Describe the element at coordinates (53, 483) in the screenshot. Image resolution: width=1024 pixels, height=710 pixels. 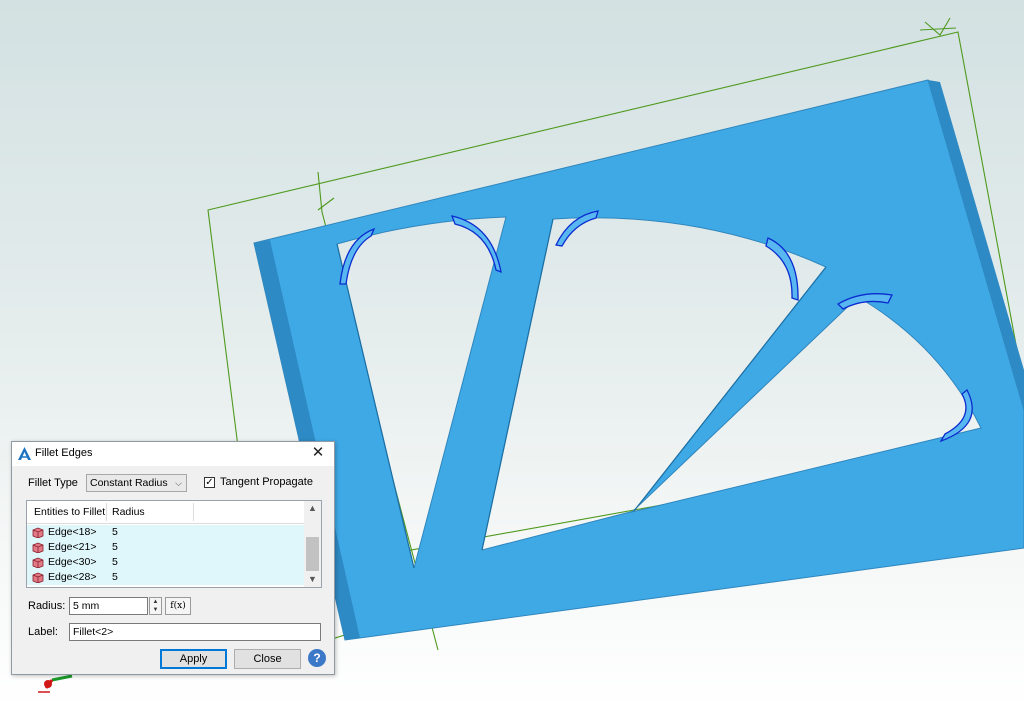
I see `fillet-type-label: Fillet Type` at that location.